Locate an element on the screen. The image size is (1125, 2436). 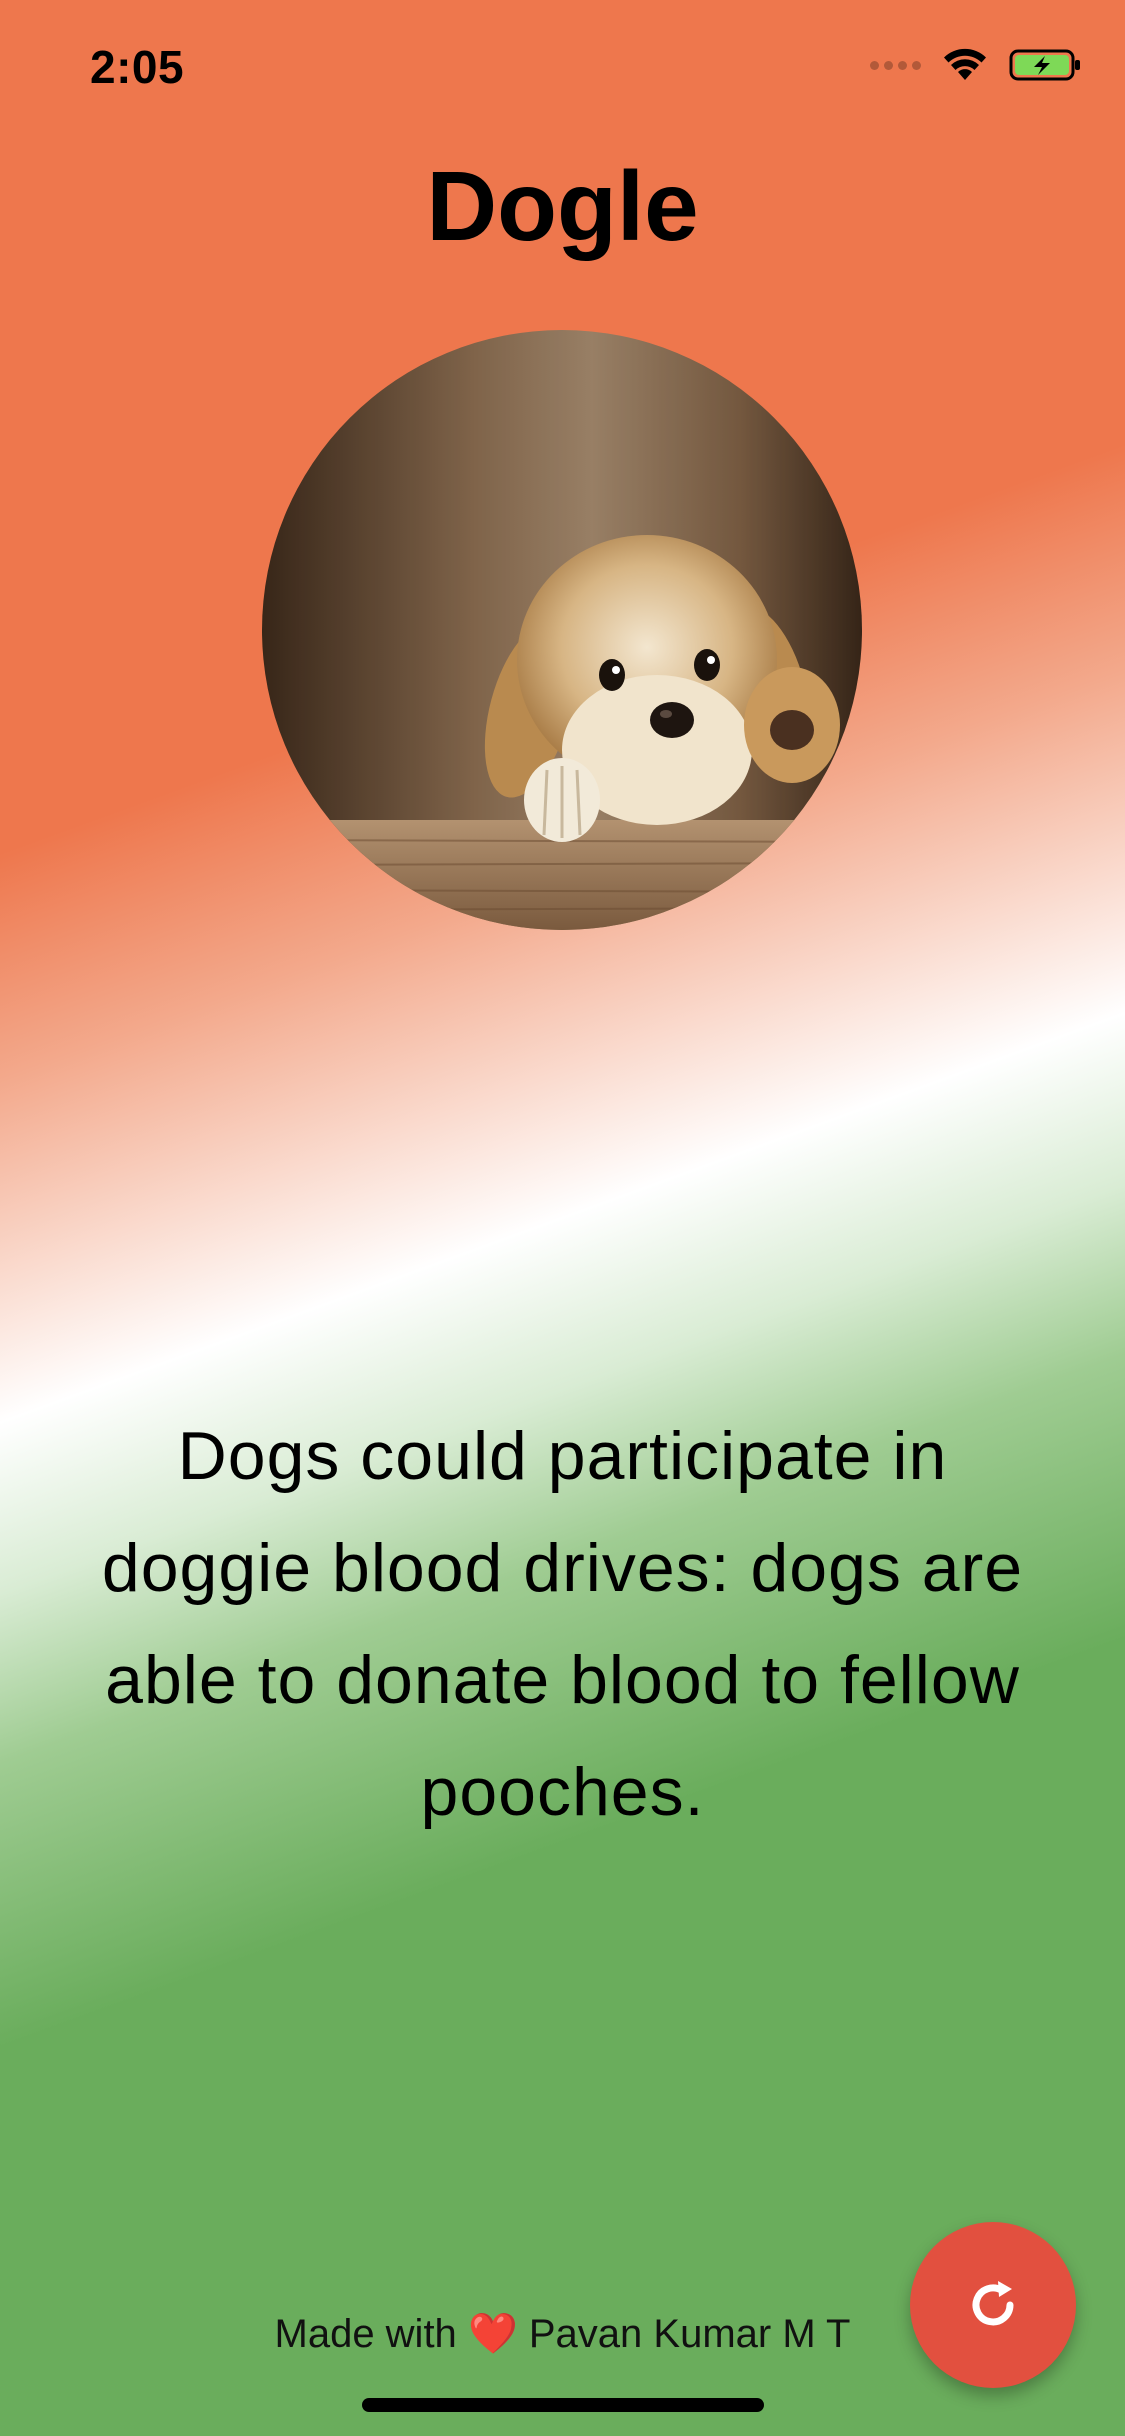
signal-icon is located at coordinates (895, 65).